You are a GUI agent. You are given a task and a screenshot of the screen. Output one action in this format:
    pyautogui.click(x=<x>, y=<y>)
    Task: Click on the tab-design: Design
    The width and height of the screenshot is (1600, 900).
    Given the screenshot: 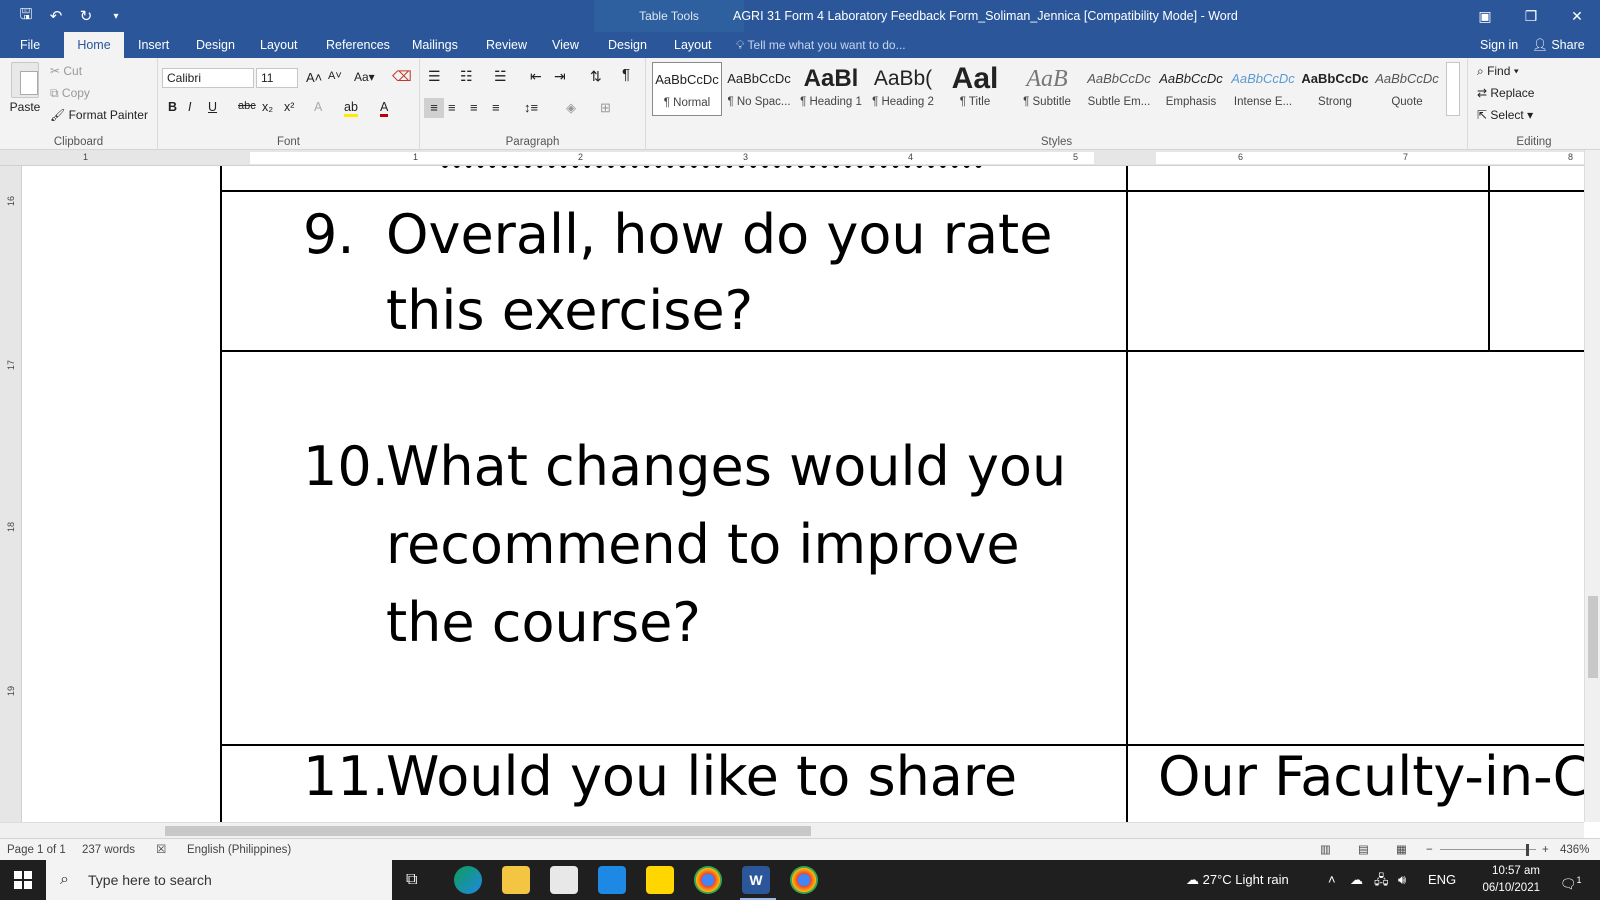 What is the action you would take?
    pyautogui.click(x=215, y=45)
    